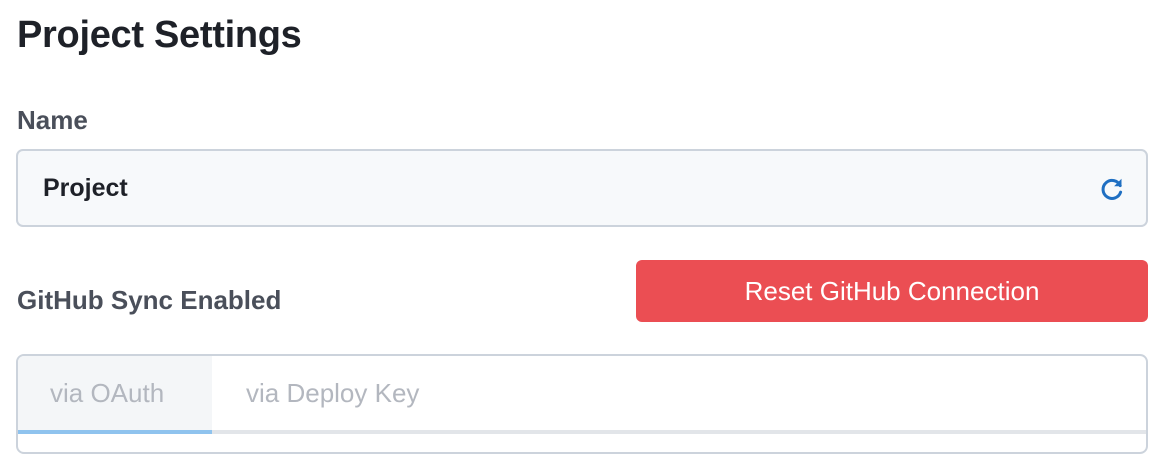 The image size is (1164, 454). Describe the element at coordinates (325, 395) in the screenshot. I see `tab-via-deploy-key: via Deploy Key` at that location.